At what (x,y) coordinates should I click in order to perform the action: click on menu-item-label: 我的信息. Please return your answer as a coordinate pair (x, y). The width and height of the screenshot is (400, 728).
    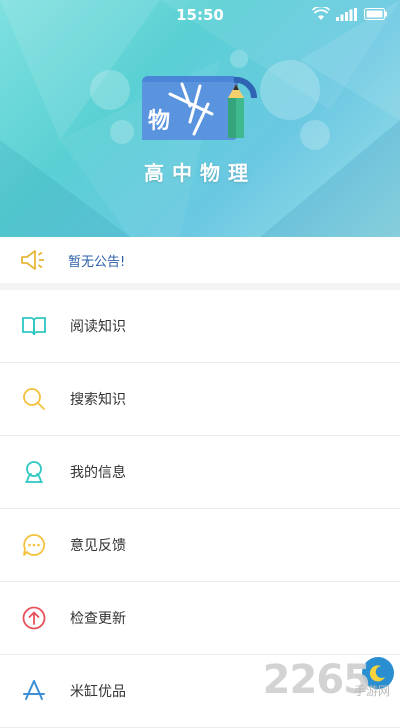
    Looking at the image, I should click on (98, 473).